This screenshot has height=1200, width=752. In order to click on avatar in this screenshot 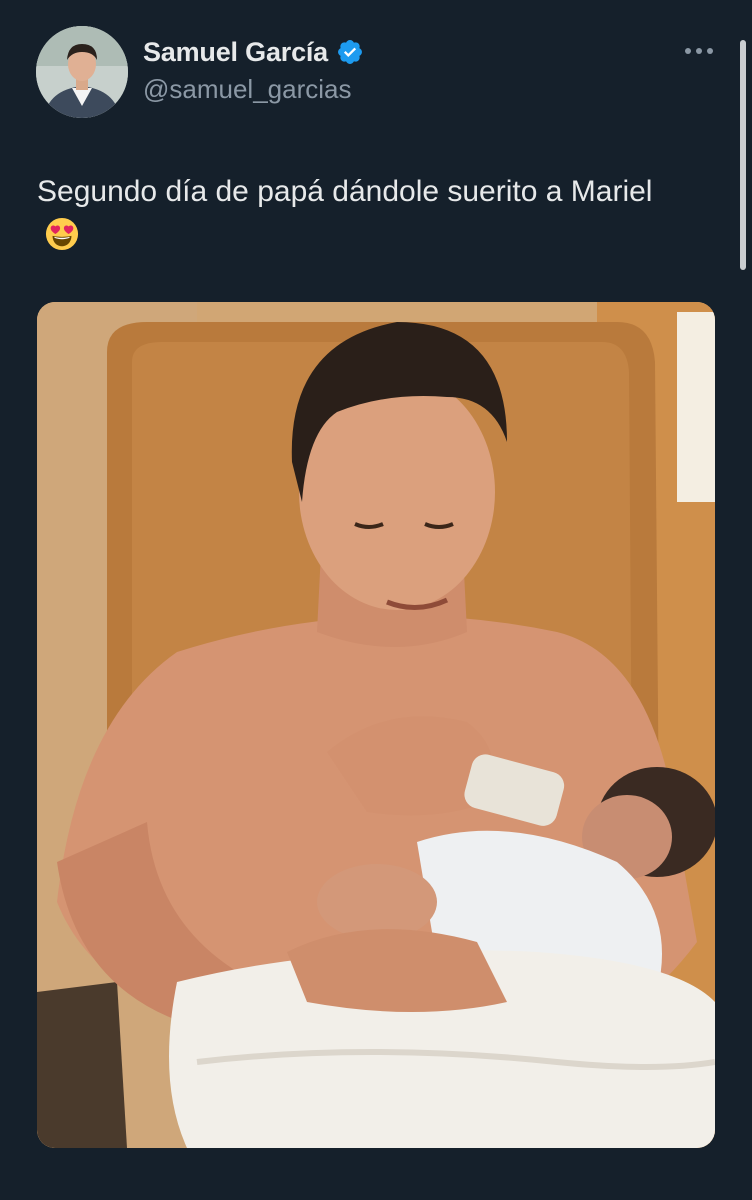, I will do `click(82, 72)`.